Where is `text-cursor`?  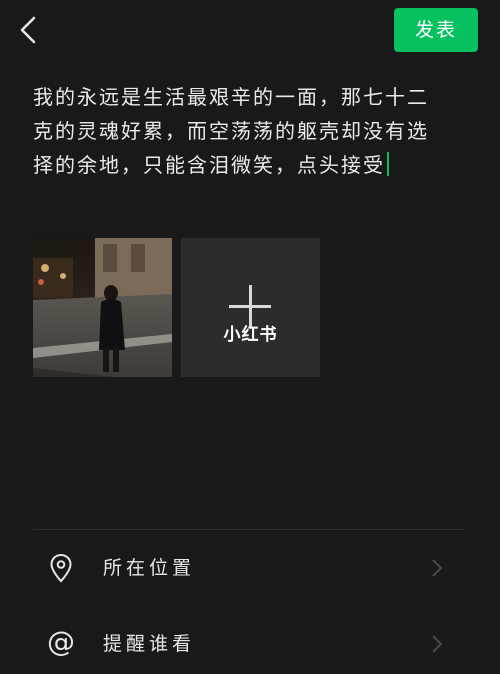 text-cursor is located at coordinates (388, 164).